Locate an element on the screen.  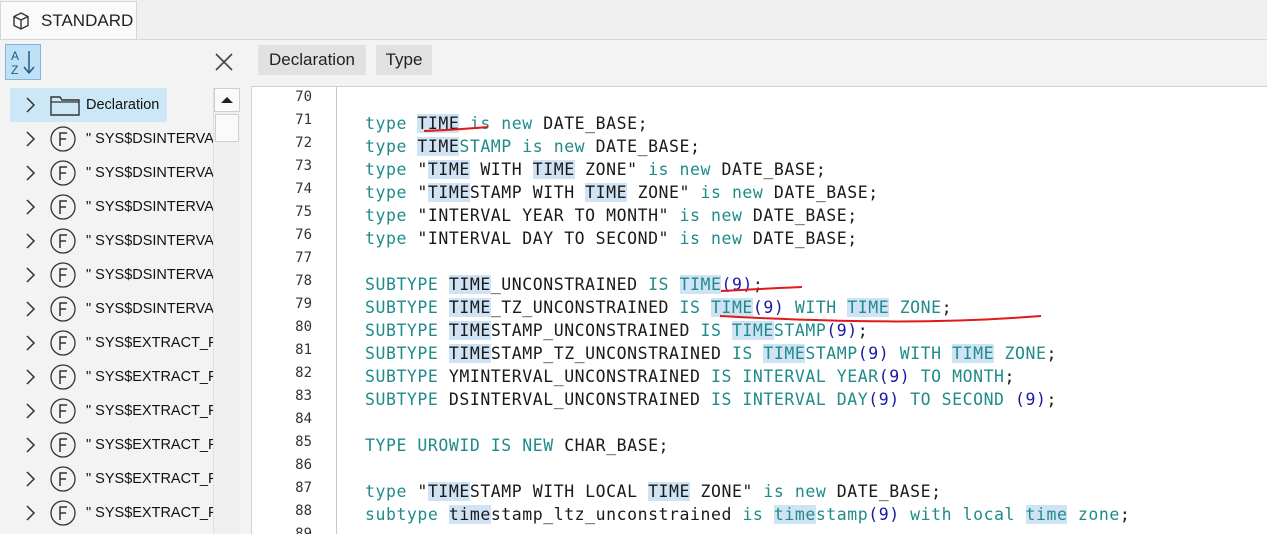
line-number: 80 is located at coordinates (303, 327).